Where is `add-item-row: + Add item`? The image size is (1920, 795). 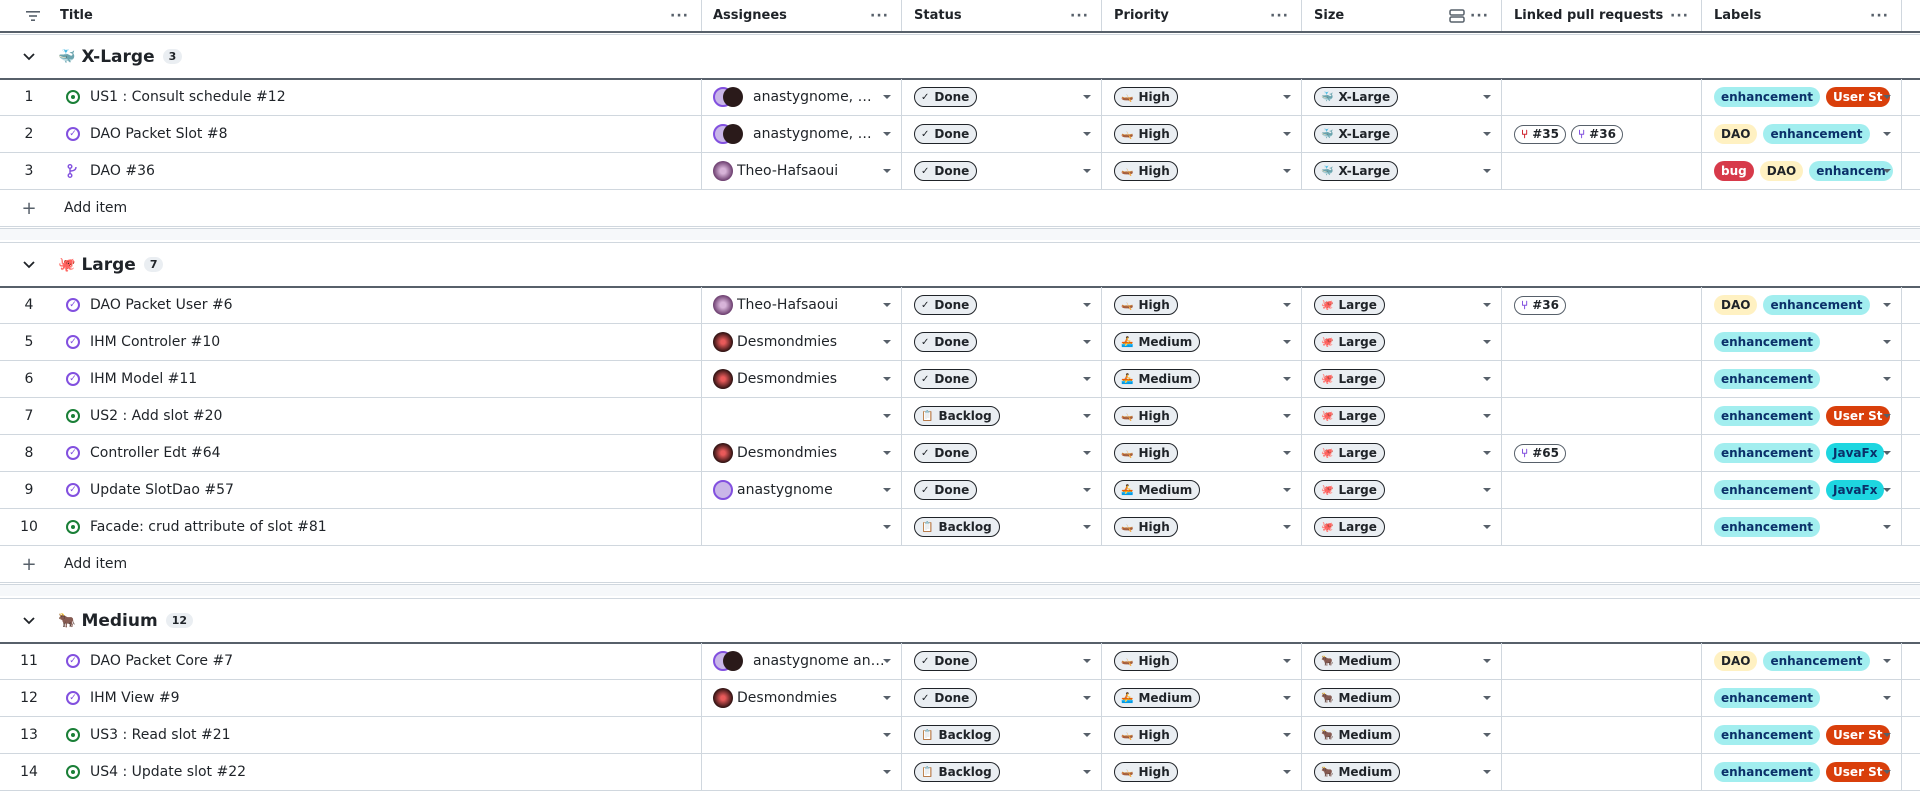 add-item-row: + Add item is located at coordinates (960, 208).